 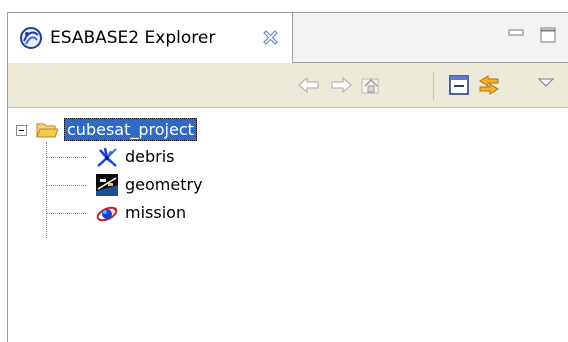 I want to click on tree-item-label: debris, so click(x=150, y=156).